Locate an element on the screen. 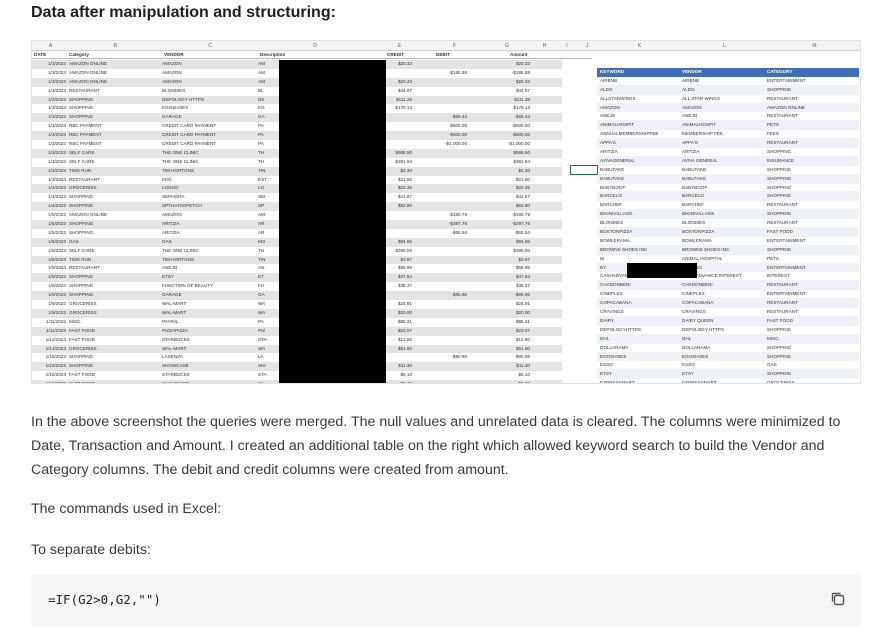 This screenshot has height=643, width=890. lookup-vendor: AMAZON is located at coordinates (692, 108).